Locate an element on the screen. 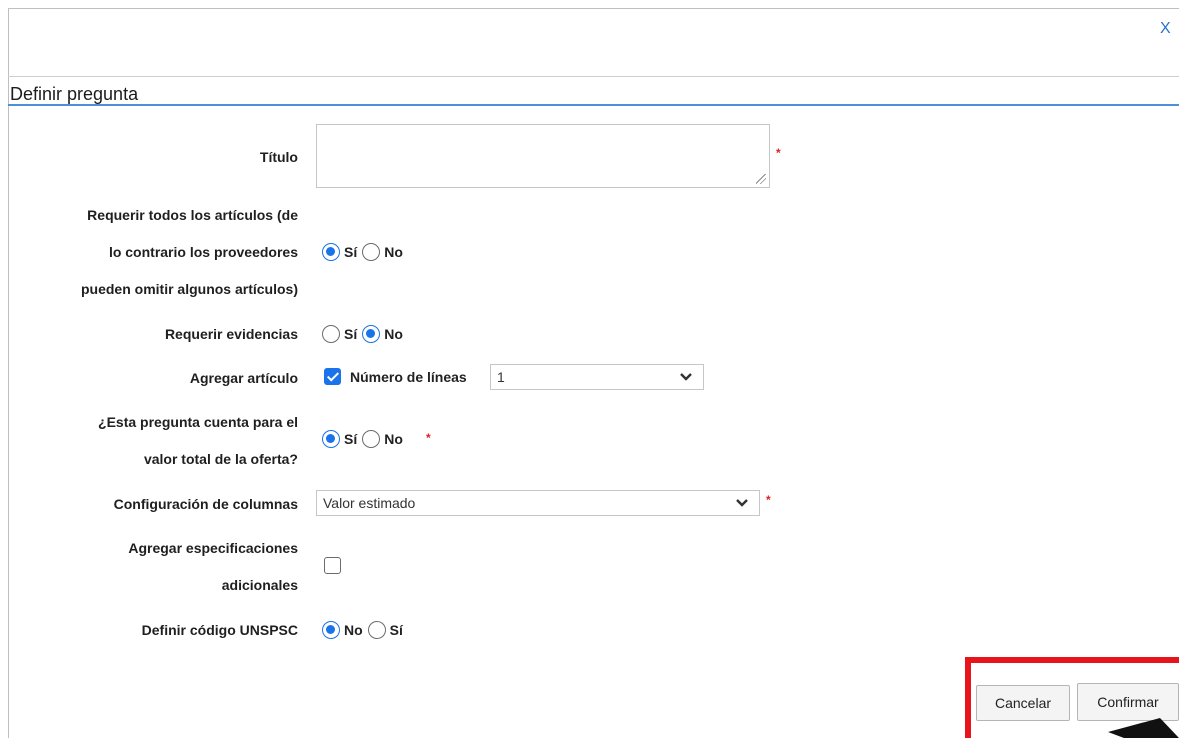 The image size is (1179, 738). cuenta-valor-si-label: Sí is located at coordinates (351, 439).